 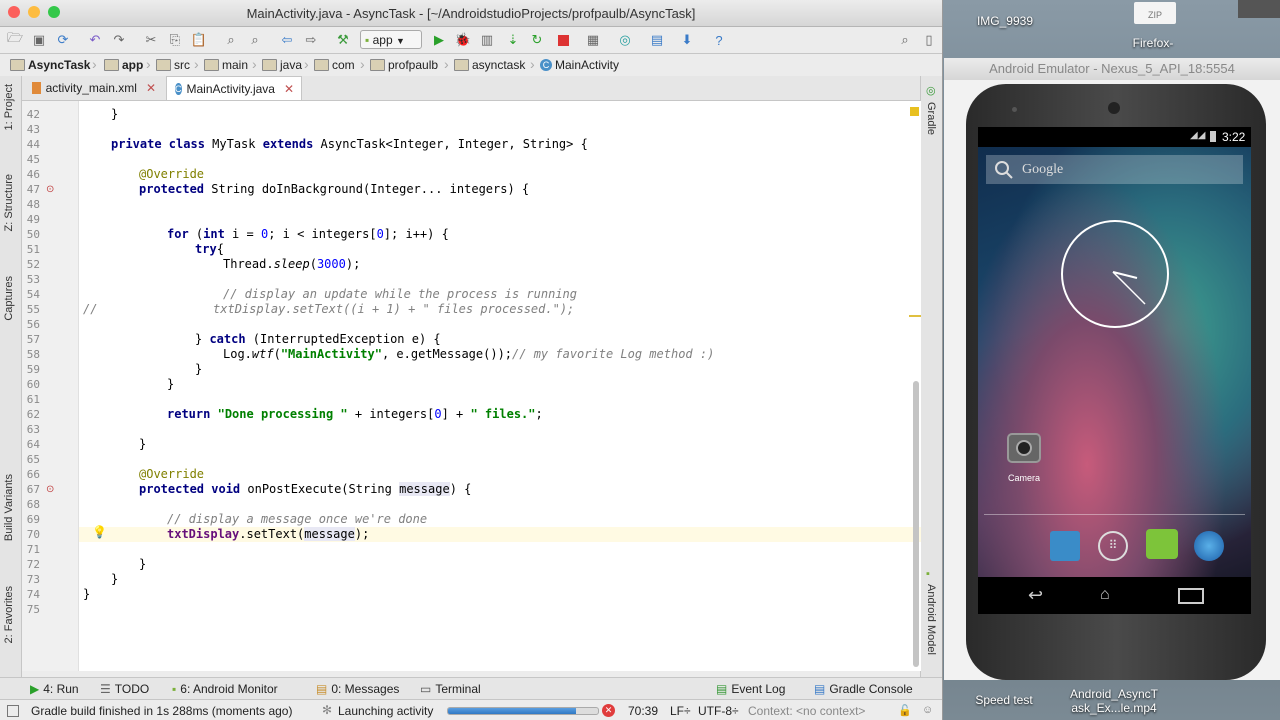 What do you see at coordinates (863, 689) in the screenshot?
I see `tool-gradle-console: ▤ Gradle Console` at bounding box center [863, 689].